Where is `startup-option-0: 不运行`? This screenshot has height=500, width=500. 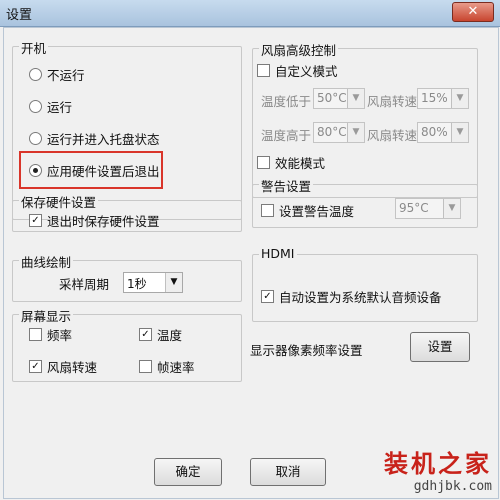 startup-option-0: 不运行 is located at coordinates (57, 74).